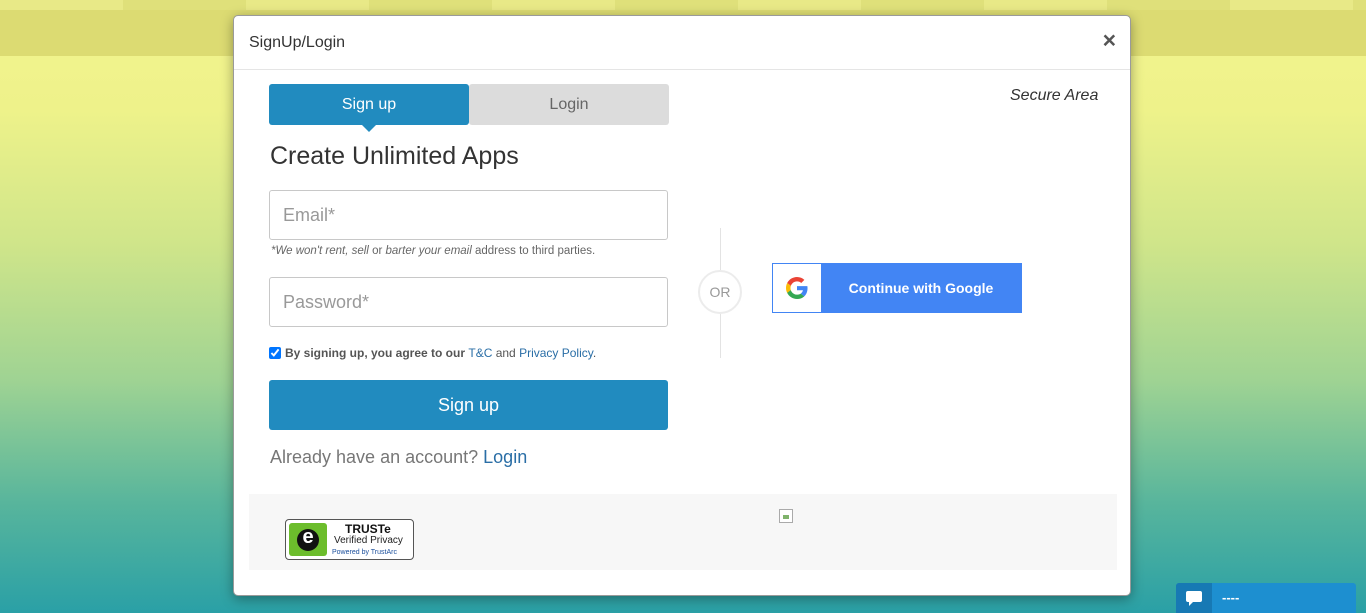 This screenshot has width=1366, height=613. I want to click on already-text: Already have an account?, so click(377, 457).